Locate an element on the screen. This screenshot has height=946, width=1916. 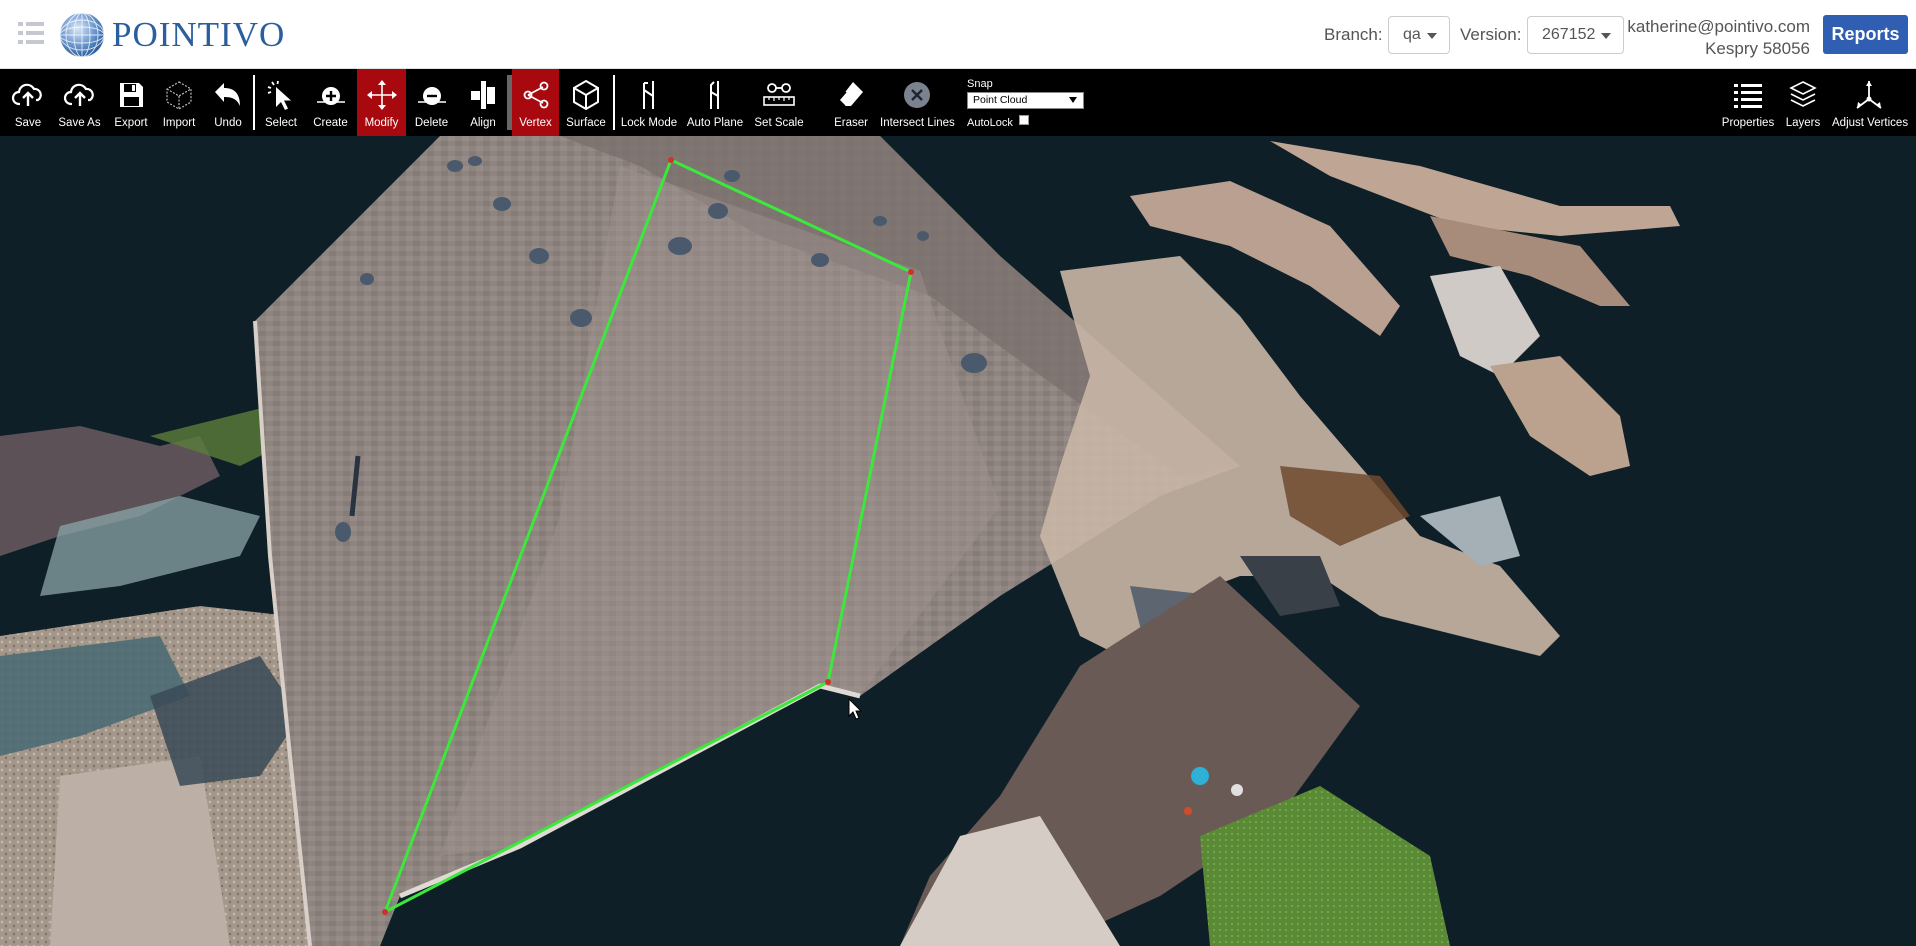
adjust-vertices-button: Adjust Vertices is located at coordinates (1870, 102).